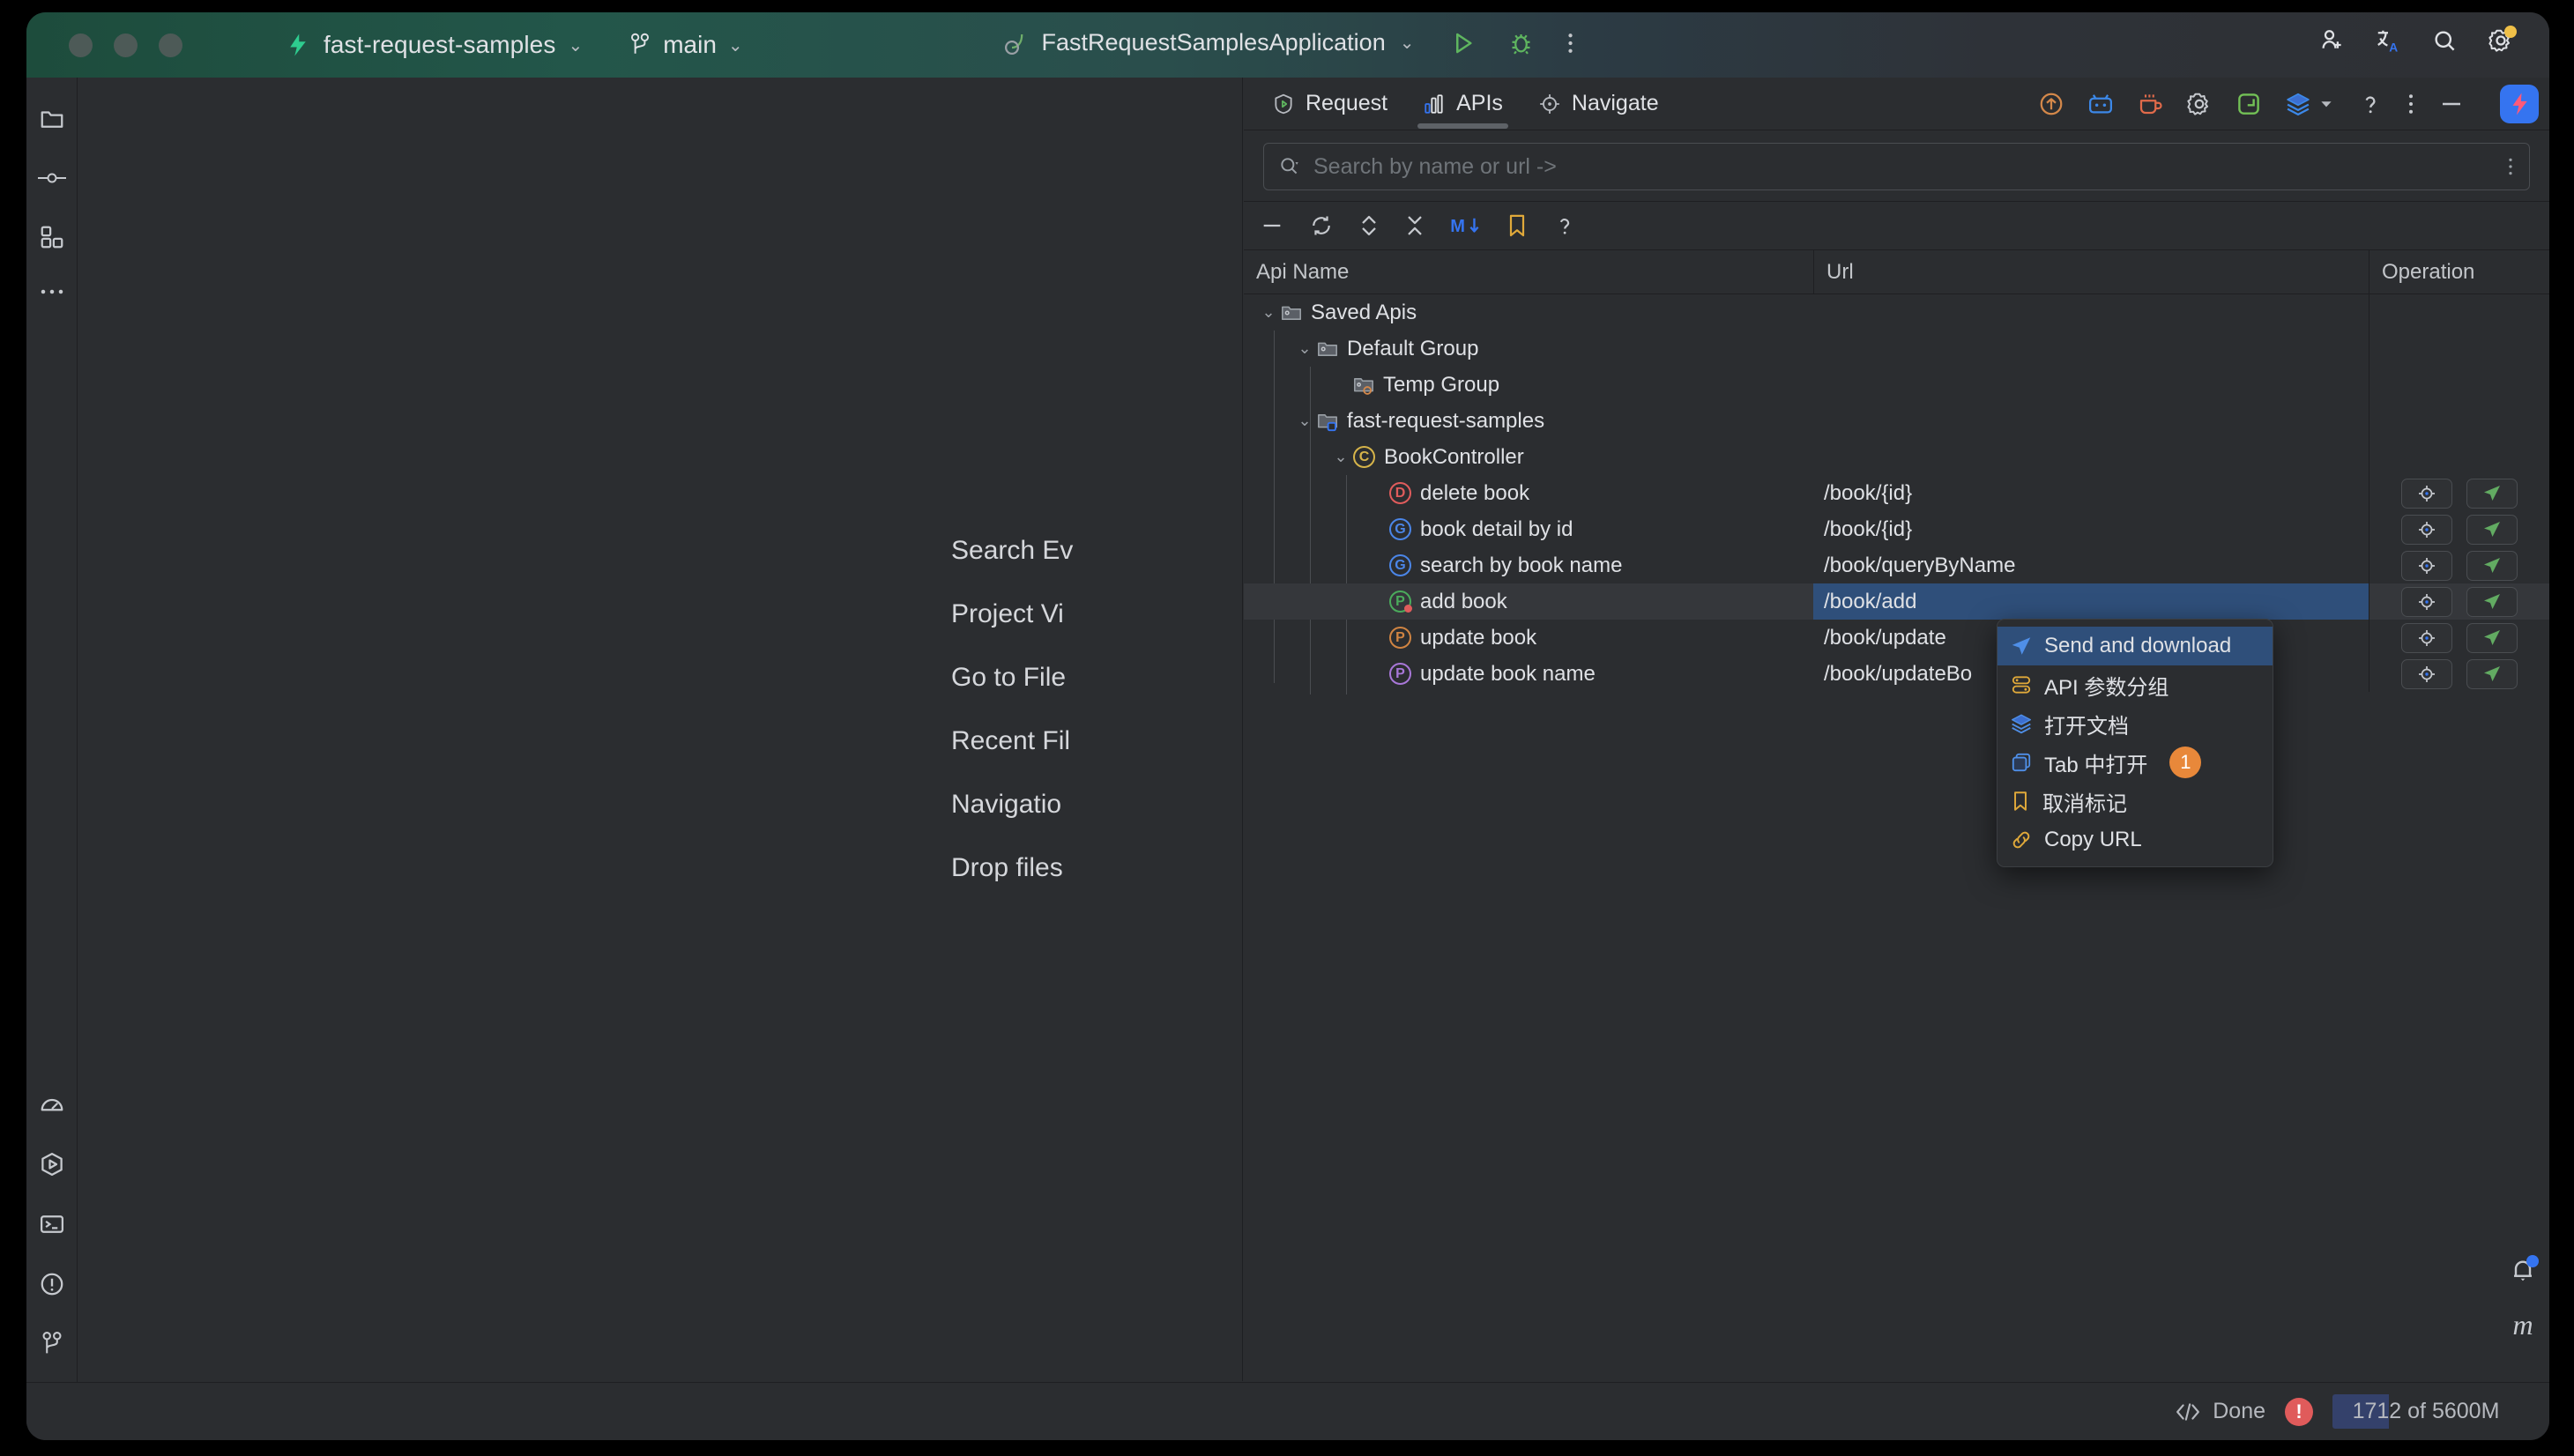  Describe the element at coordinates (2249, 104) in the screenshot. I see `expand-frame-icon` at that location.